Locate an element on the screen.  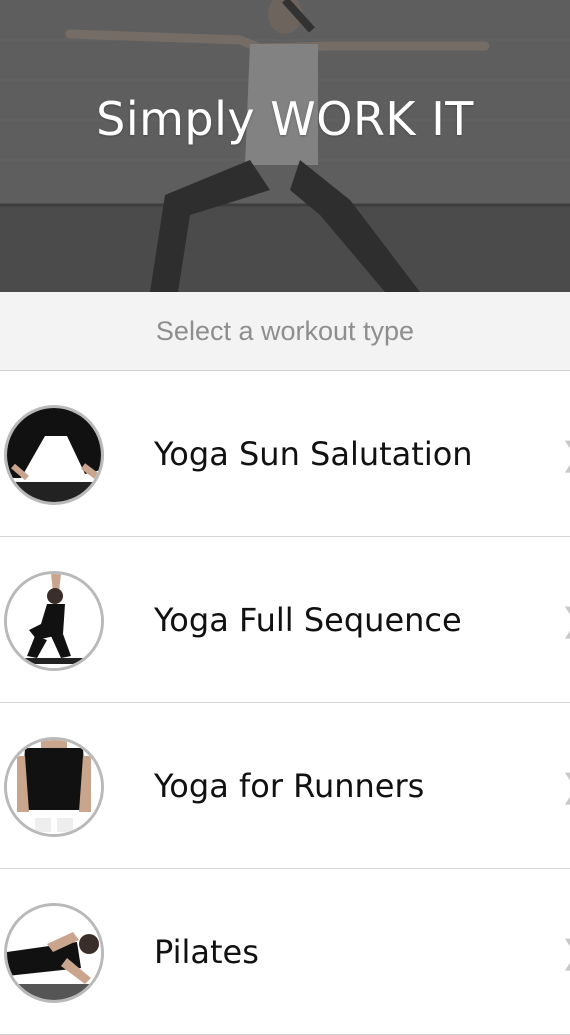
seated-runner-icon is located at coordinates (54, 787).